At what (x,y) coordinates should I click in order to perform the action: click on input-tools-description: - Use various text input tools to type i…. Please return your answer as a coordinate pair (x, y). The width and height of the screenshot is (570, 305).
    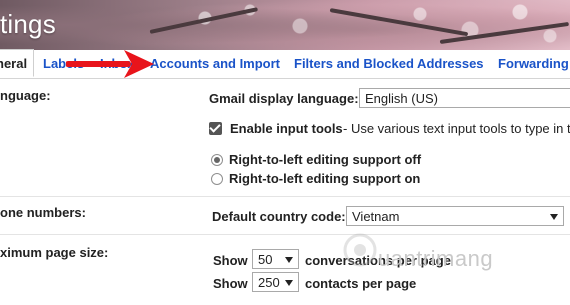
    Looking at the image, I should click on (456, 128).